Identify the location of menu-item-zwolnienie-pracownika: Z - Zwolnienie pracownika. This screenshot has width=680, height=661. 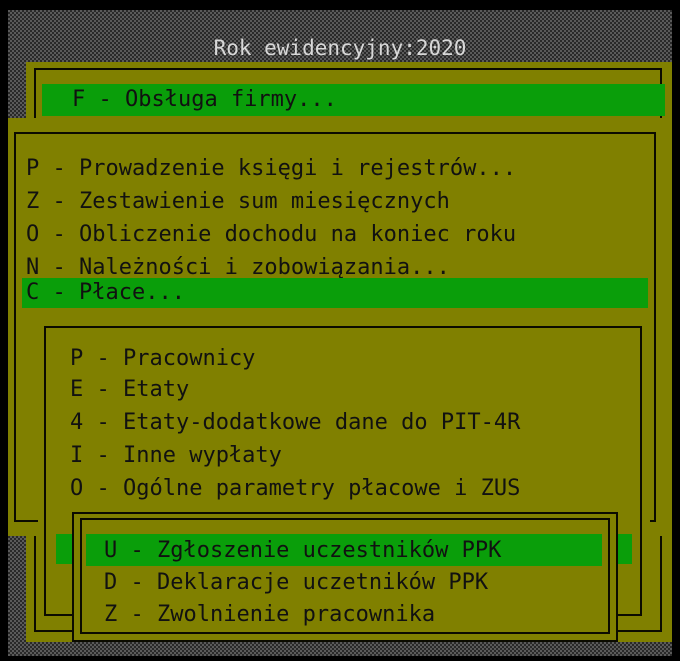
(269, 614).